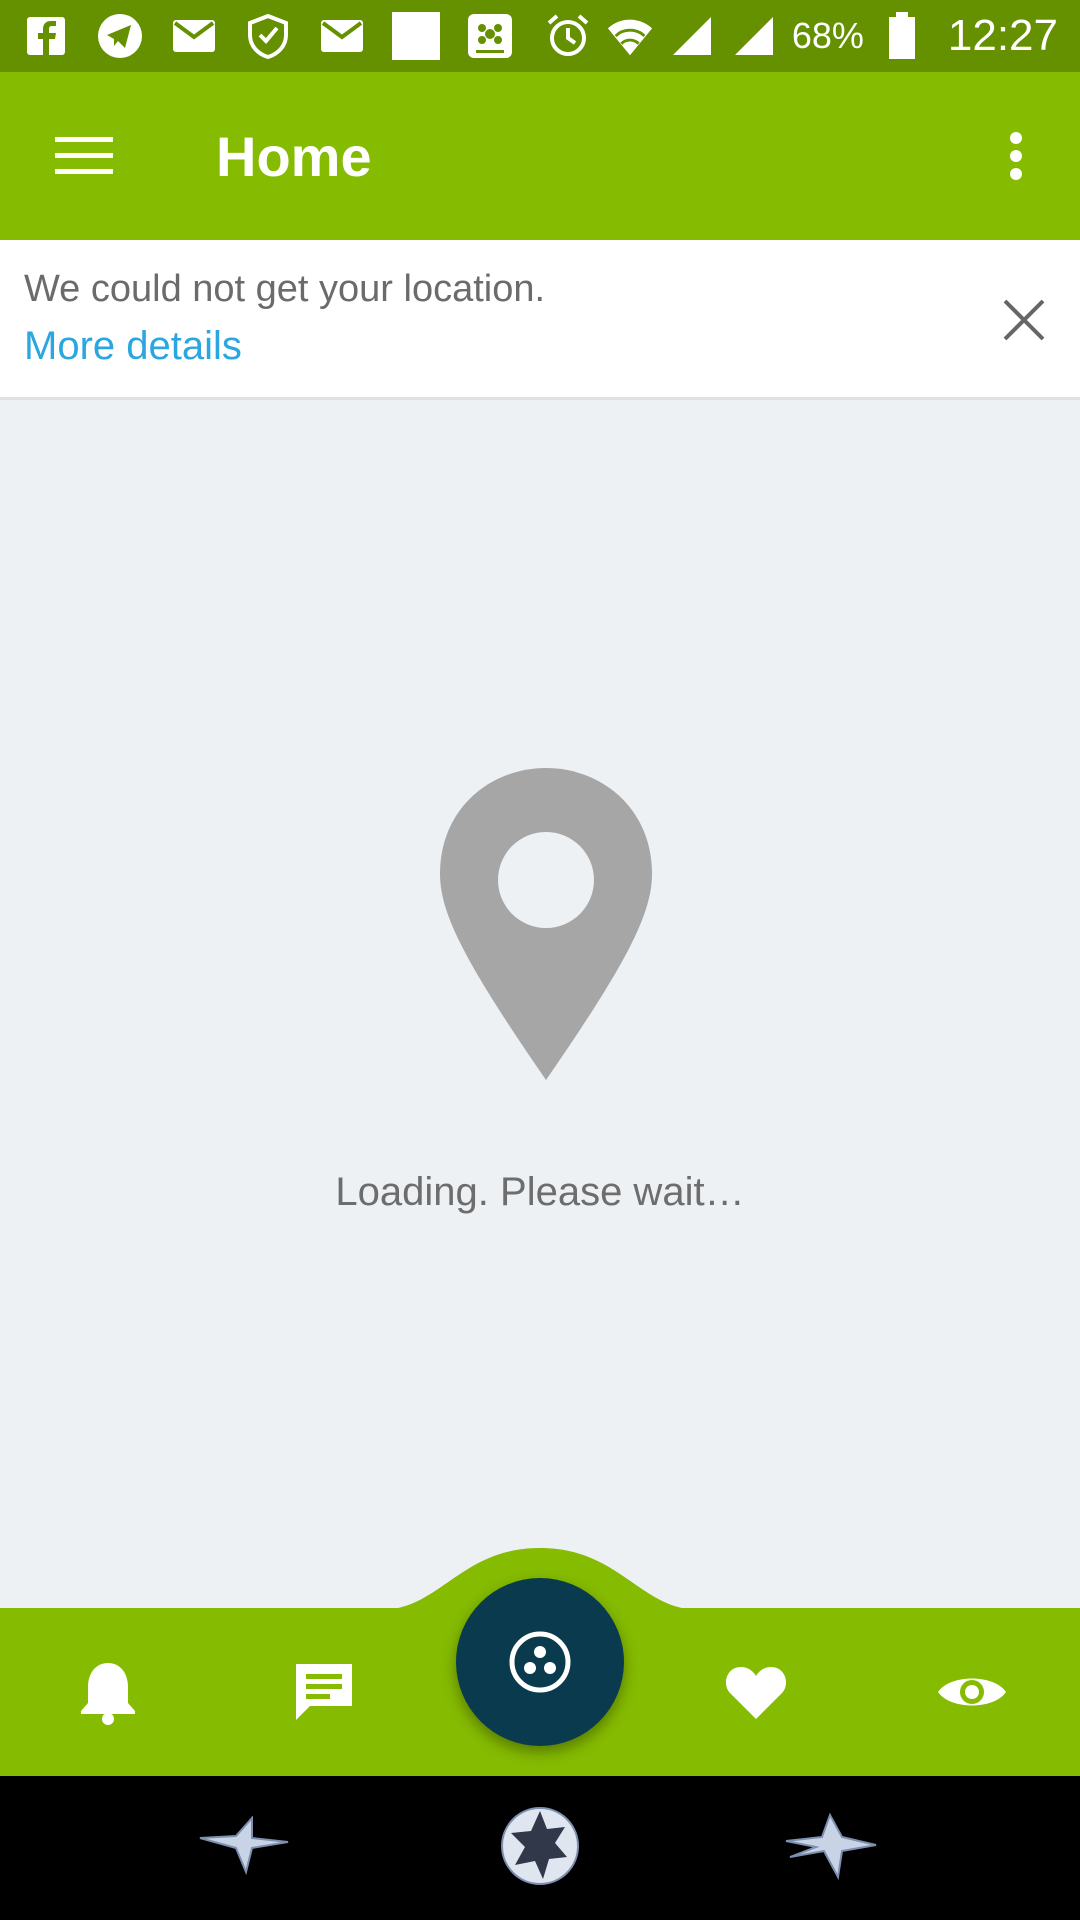 The height and width of the screenshot is (1920, 1080). I want to click on page-title: Home, so click(294, 156).